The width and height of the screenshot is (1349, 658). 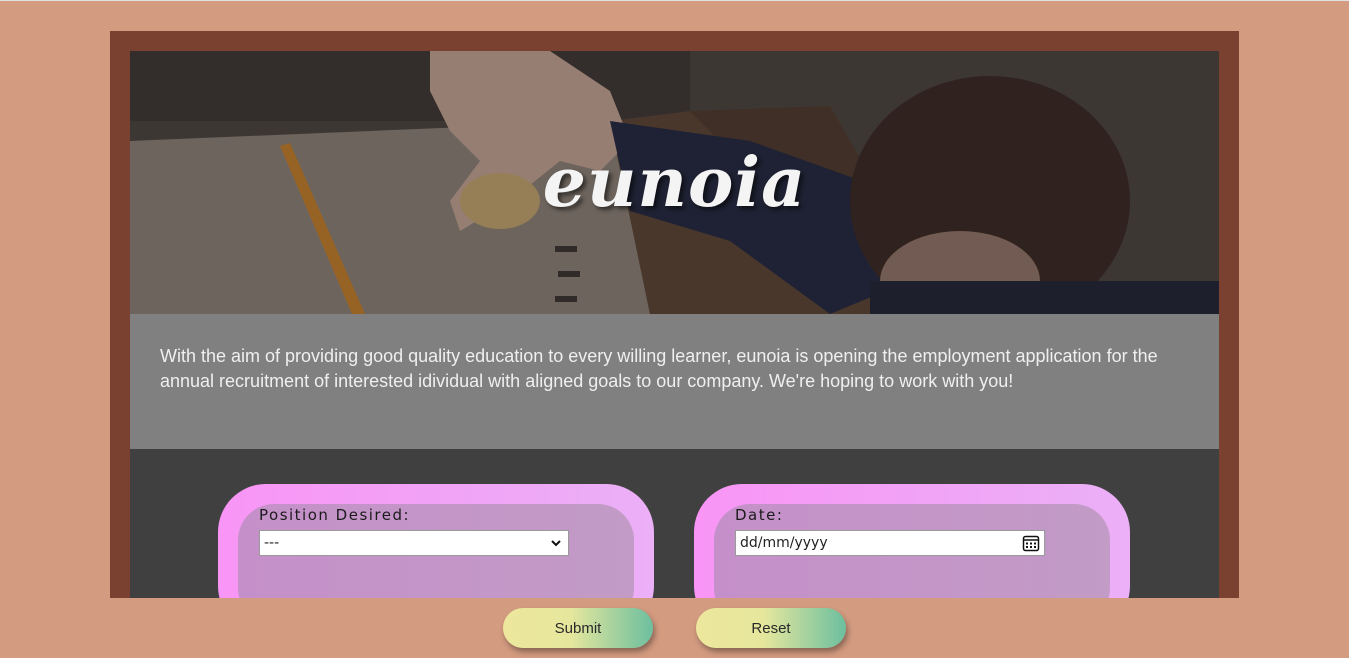 What do you see at coordinates (1031, 543) in the screenshot?
I see `calendar-icon` at bounding box center [1031, 543].